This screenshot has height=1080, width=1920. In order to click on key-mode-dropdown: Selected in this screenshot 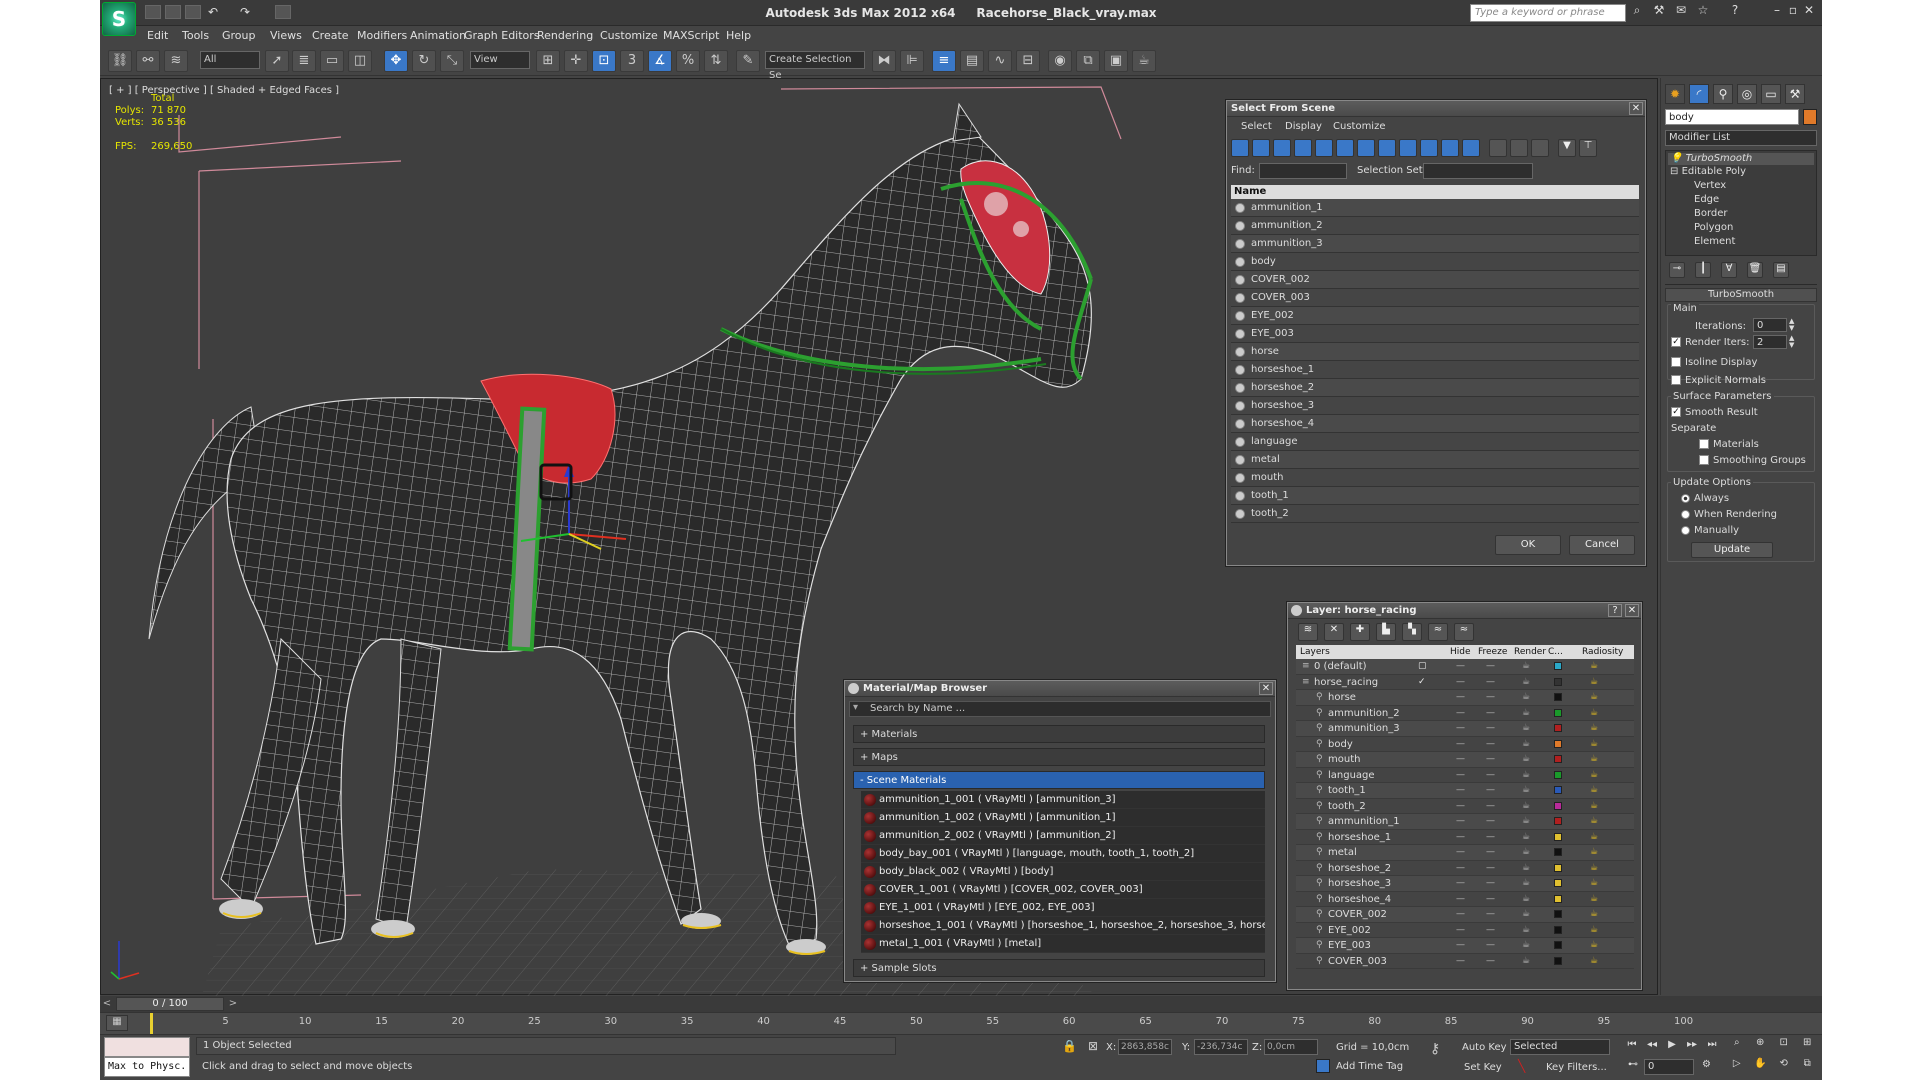, I will do `click(1560, 1047)`.